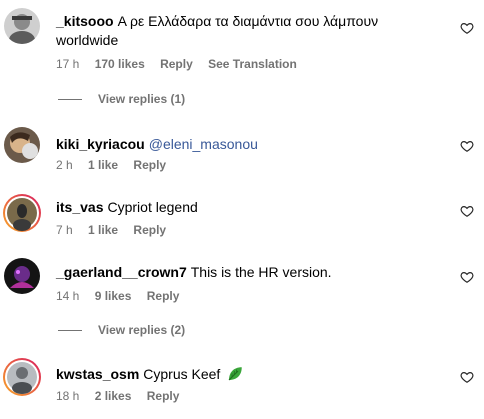 The image size is (484, 419). Describe the element at coordinates (121, 272) in the screenshot. I see `comment-username: _gaerland__crown7` at that location.